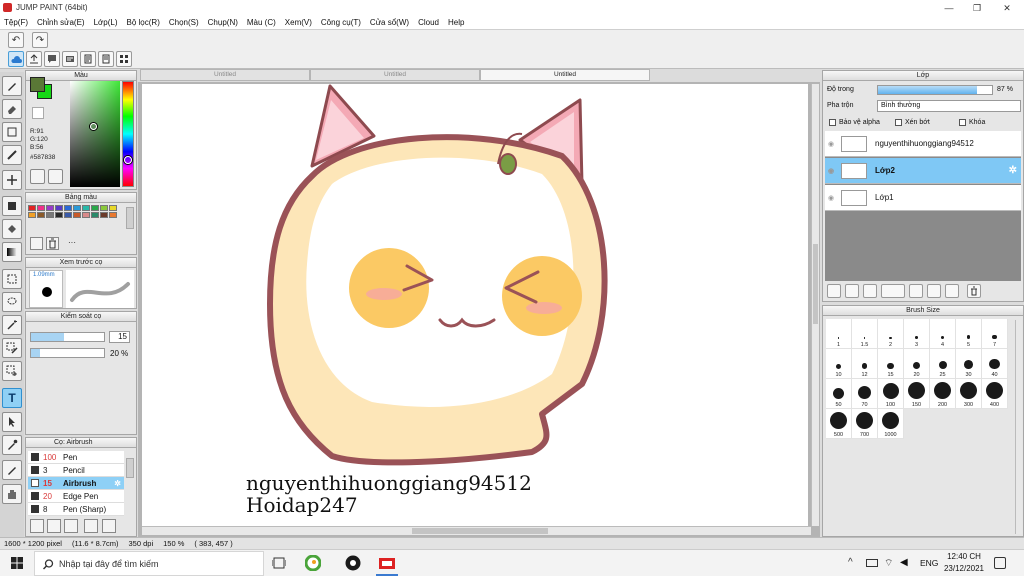 The image size is (1024, 576). Describe the element at coordinates (949, 106) in the screenshot. I see `blend-mode-select: Bình thường` at that location.